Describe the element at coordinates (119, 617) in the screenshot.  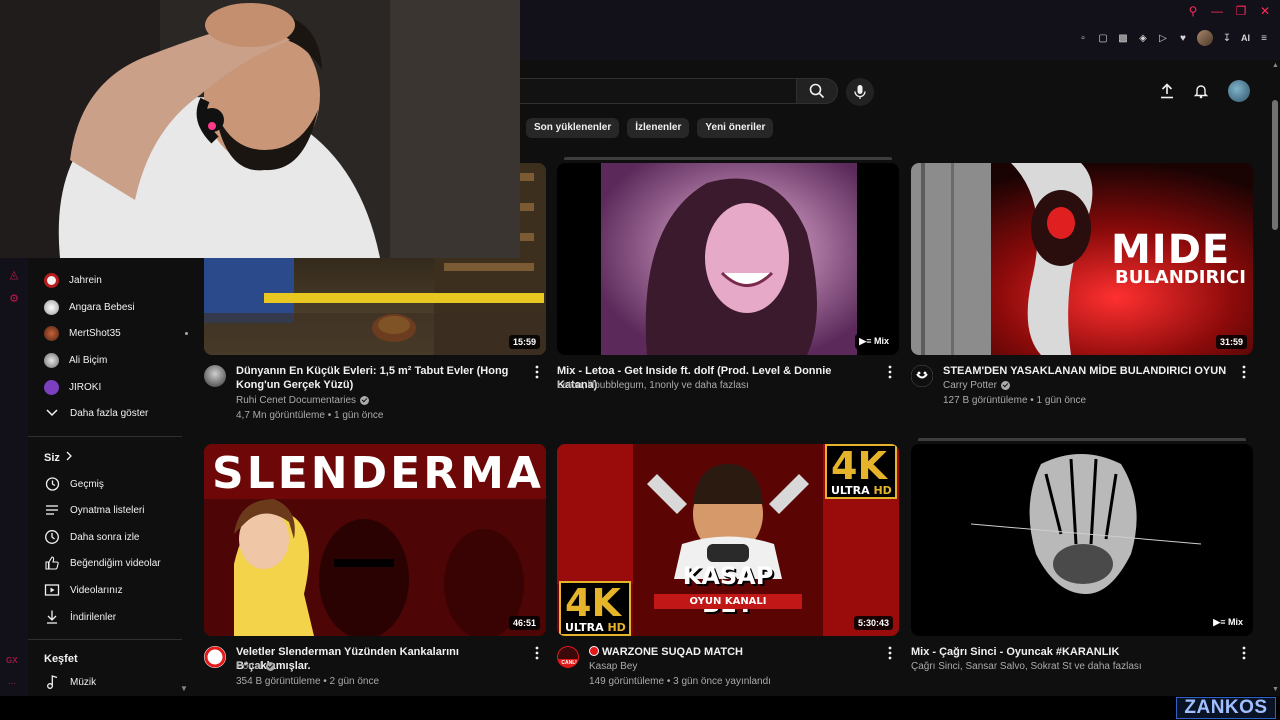
I see `sidebar-item-downloads: İndirilenler` at that location.